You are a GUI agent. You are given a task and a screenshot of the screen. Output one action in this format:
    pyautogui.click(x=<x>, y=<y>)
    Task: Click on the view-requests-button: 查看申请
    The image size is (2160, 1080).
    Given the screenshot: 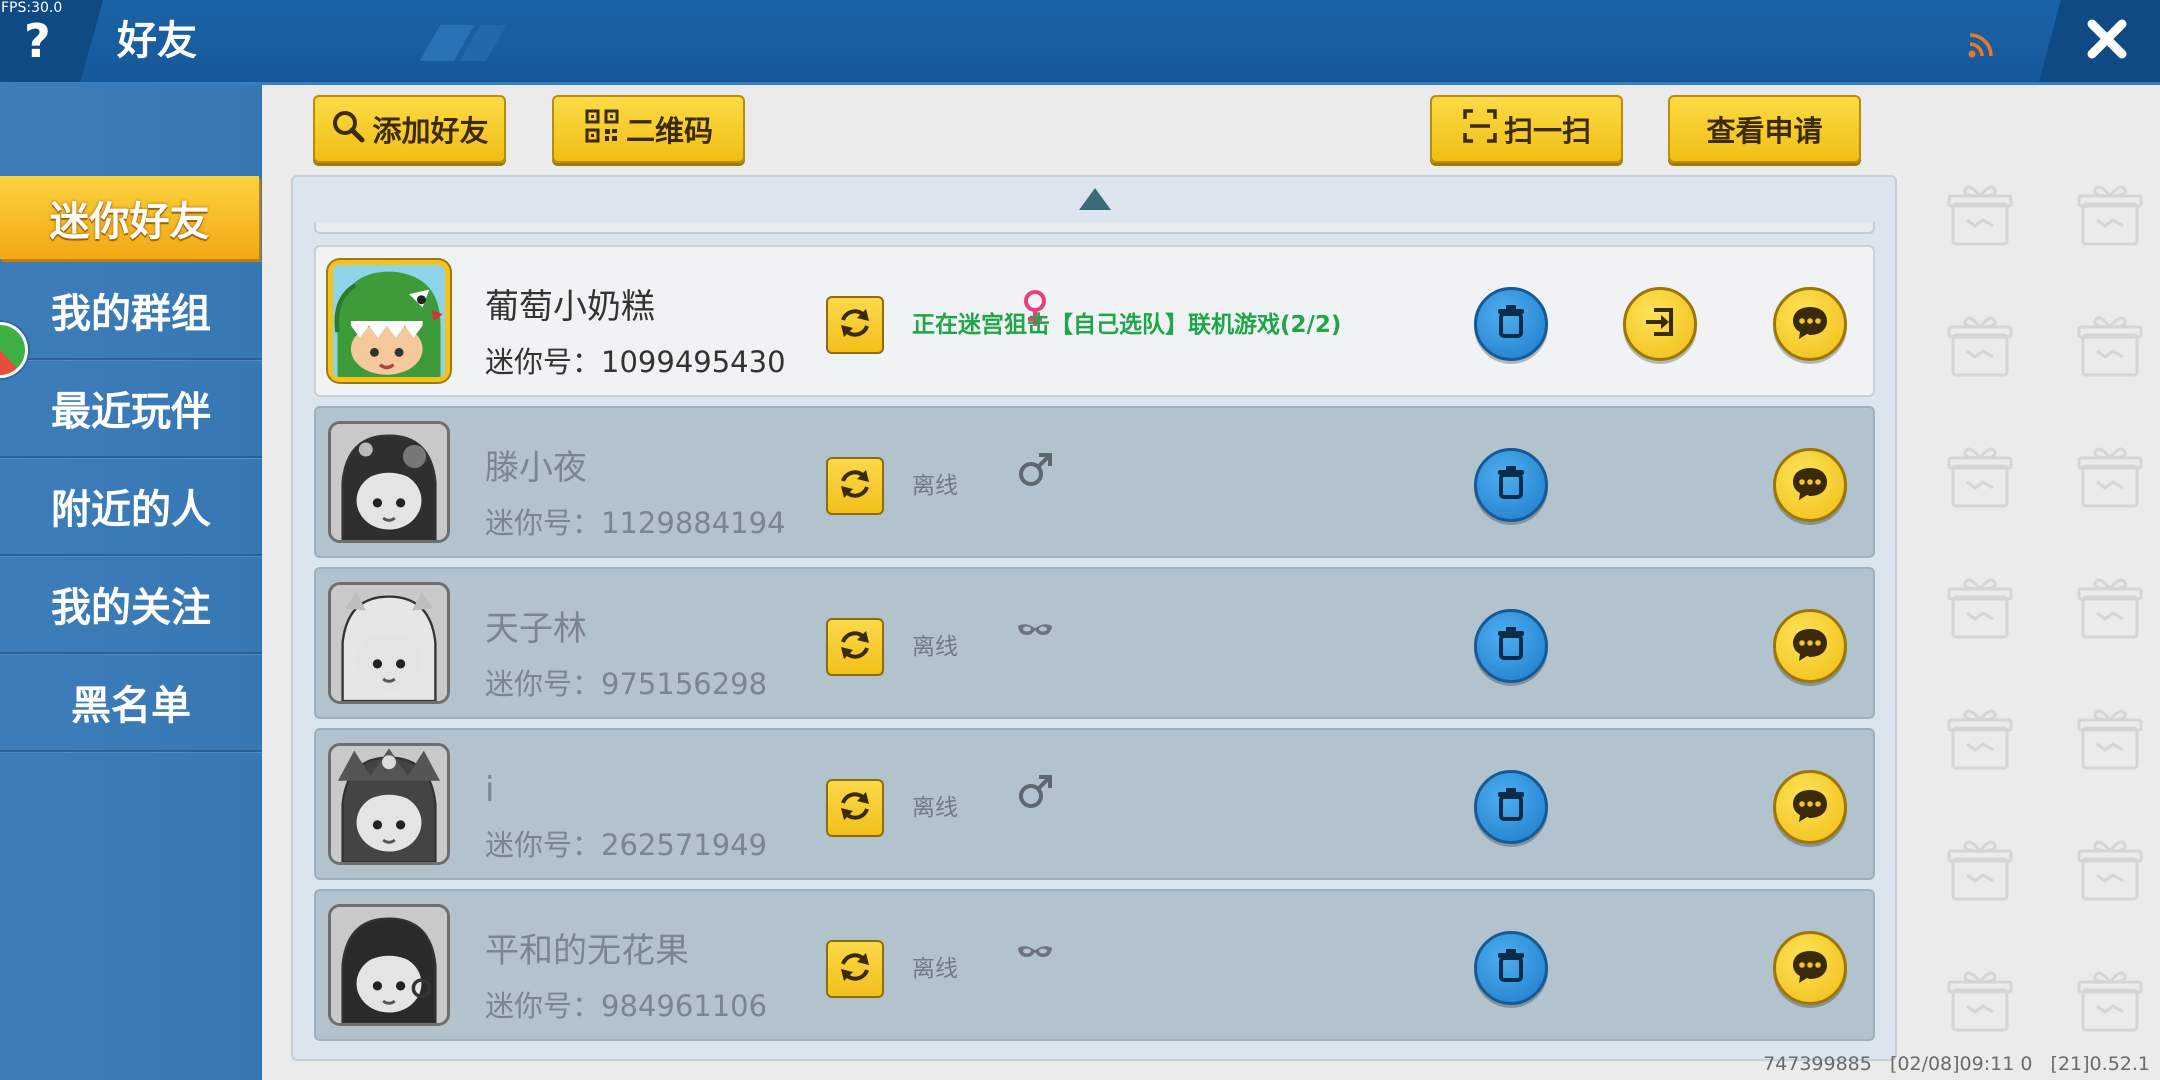 What is the action you would take?
    pyautogui.click(x=1764, y=129)
    